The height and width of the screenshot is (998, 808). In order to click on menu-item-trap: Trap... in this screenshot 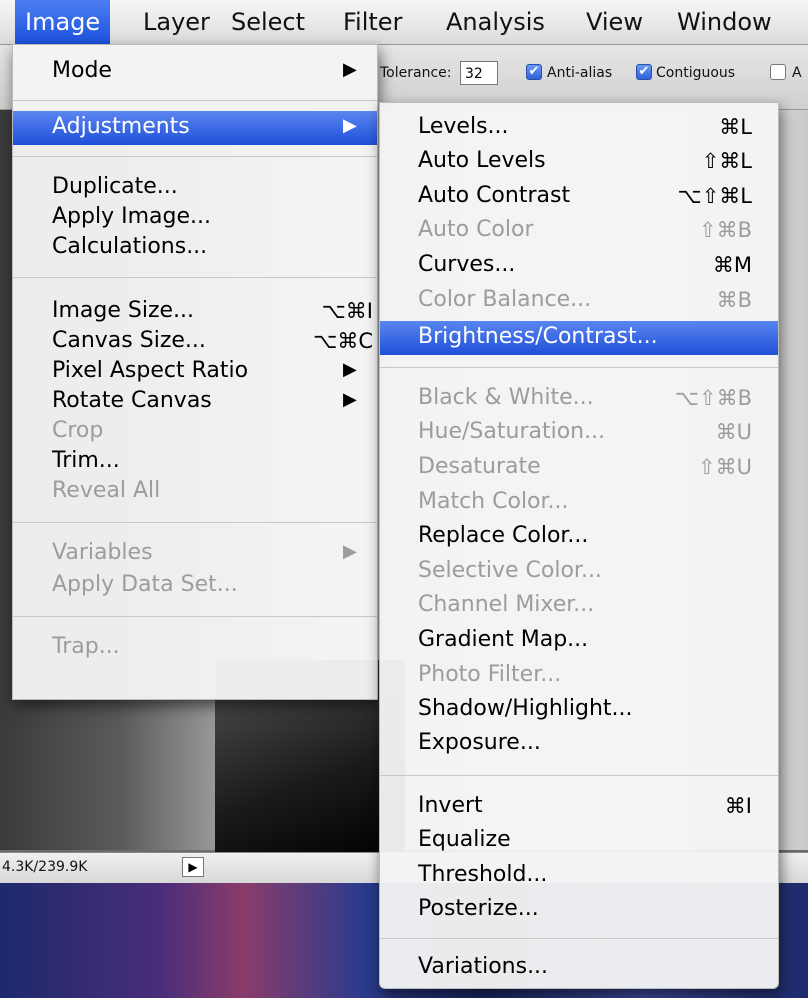, I will do `click(195, 648)`.